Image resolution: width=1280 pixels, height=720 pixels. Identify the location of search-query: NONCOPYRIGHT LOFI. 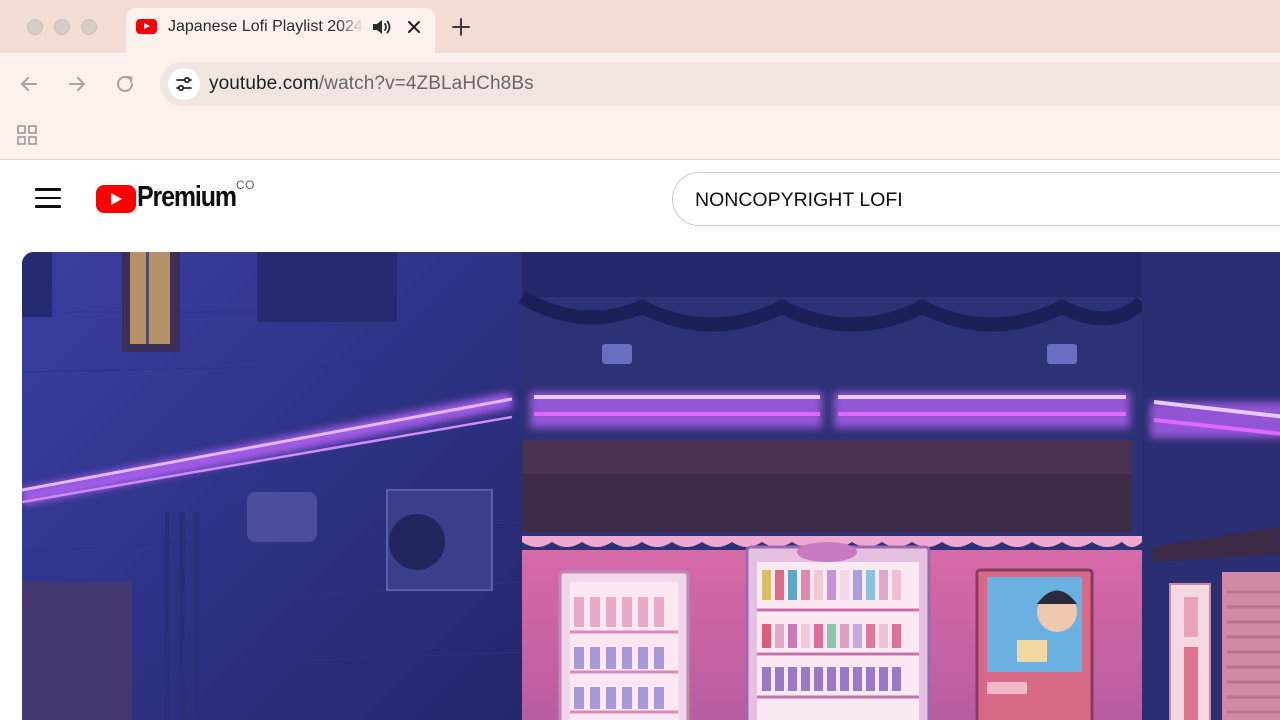
(799, 200).